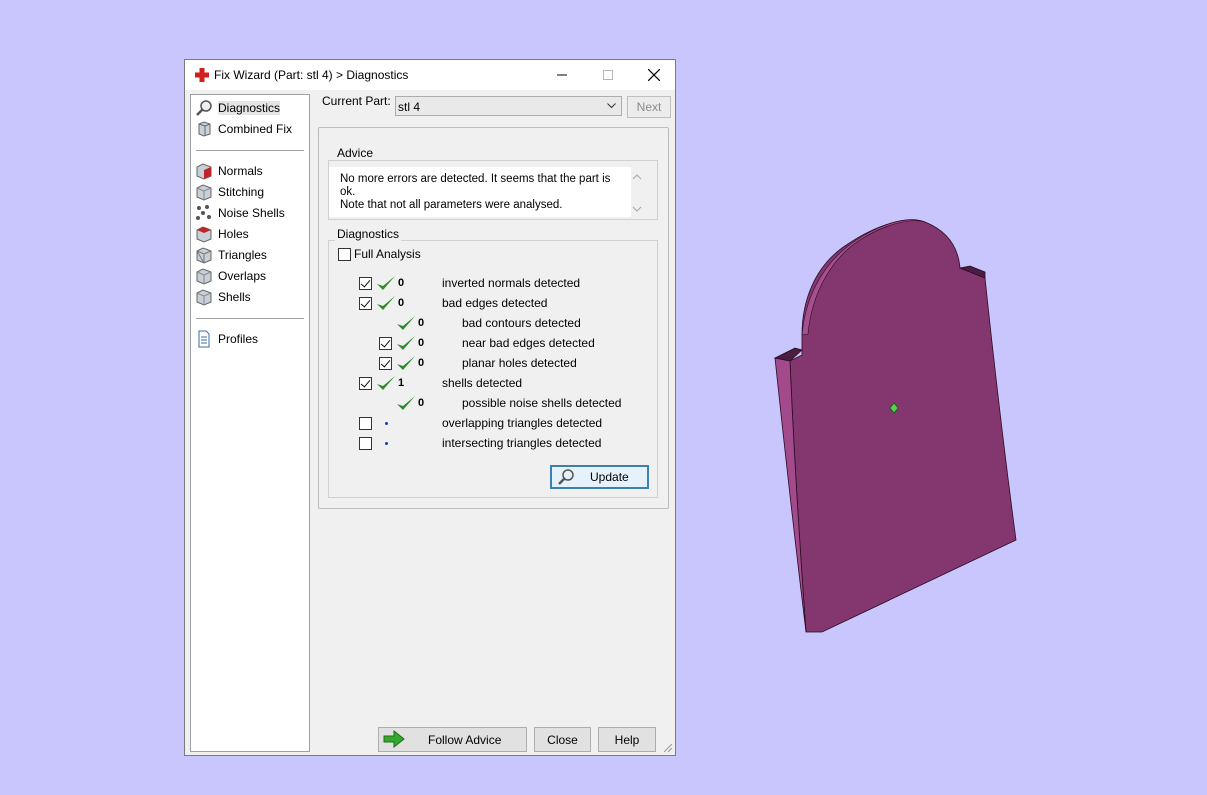  I want to click on holes-cube-icon, so click(204, 234).